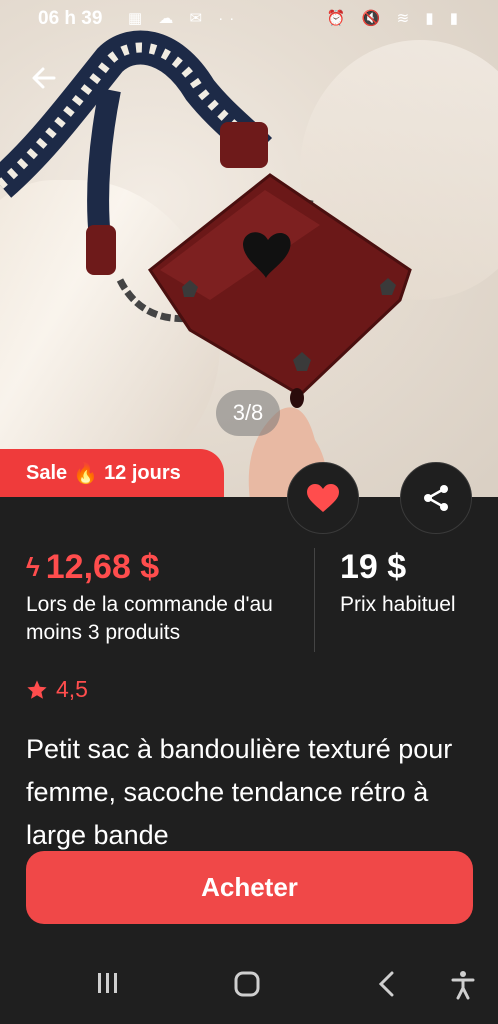  What do you see at coordinates (248, 413) in the screenshot?
I see `image-counter: 3/8` at bounding box center [248, 413].